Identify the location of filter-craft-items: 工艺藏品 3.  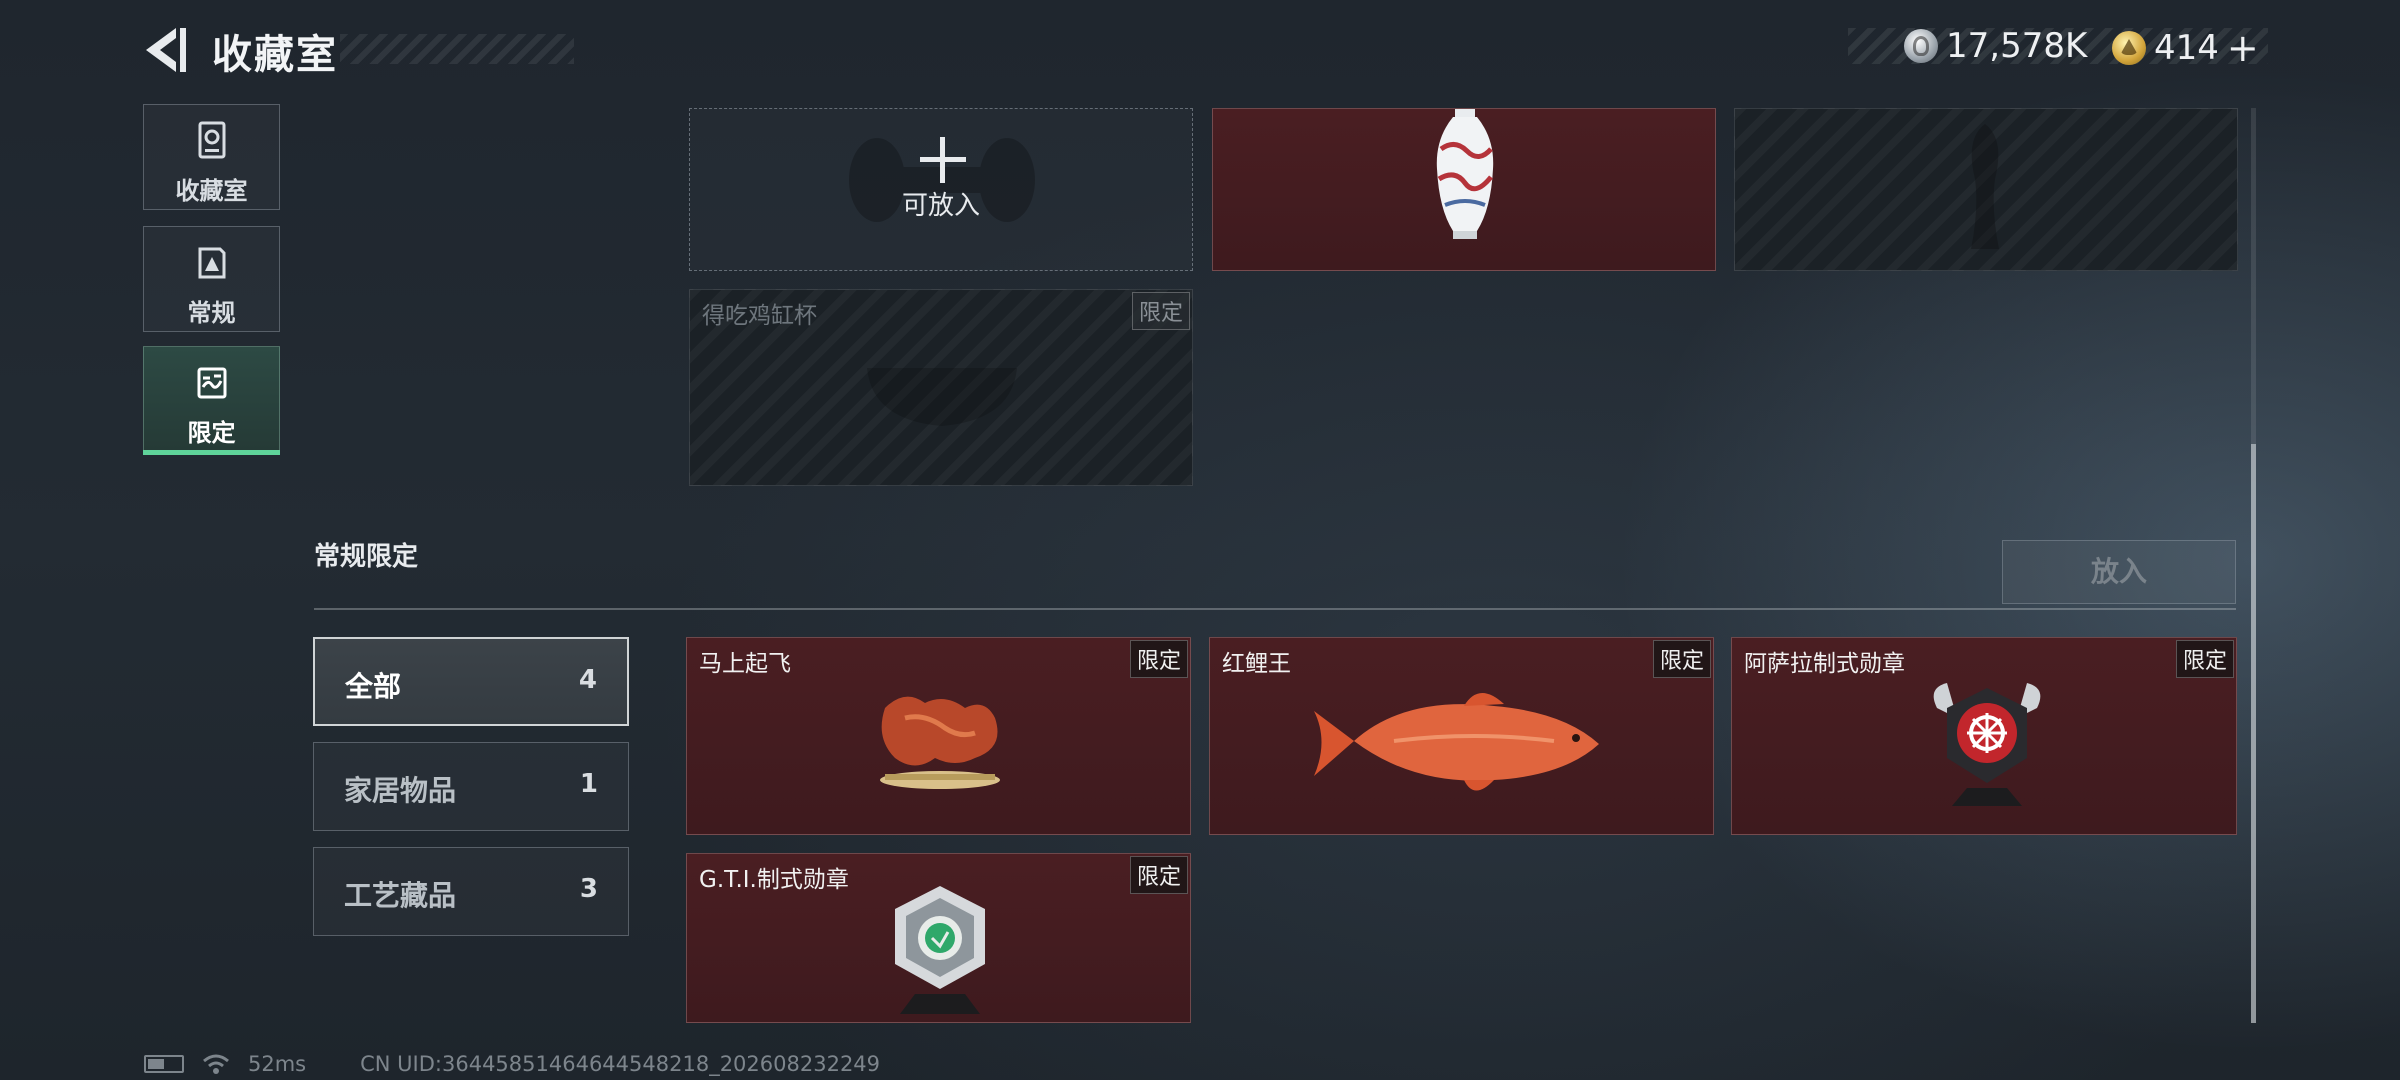
(471, 891).